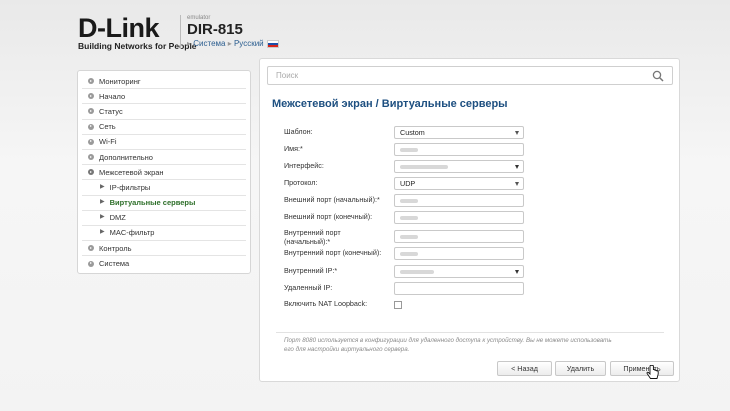 This screenshot has height=411, width=730. What do you see at coordinates (137, 46) in the screenshot?
I see `brand-tagline: Building Networks for People` at bounding box center [137, 46].